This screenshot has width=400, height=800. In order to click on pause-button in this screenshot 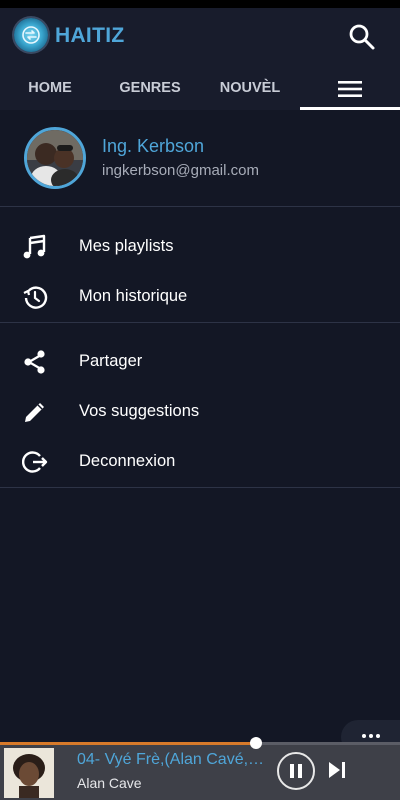, I will do `click(296, 771)`.